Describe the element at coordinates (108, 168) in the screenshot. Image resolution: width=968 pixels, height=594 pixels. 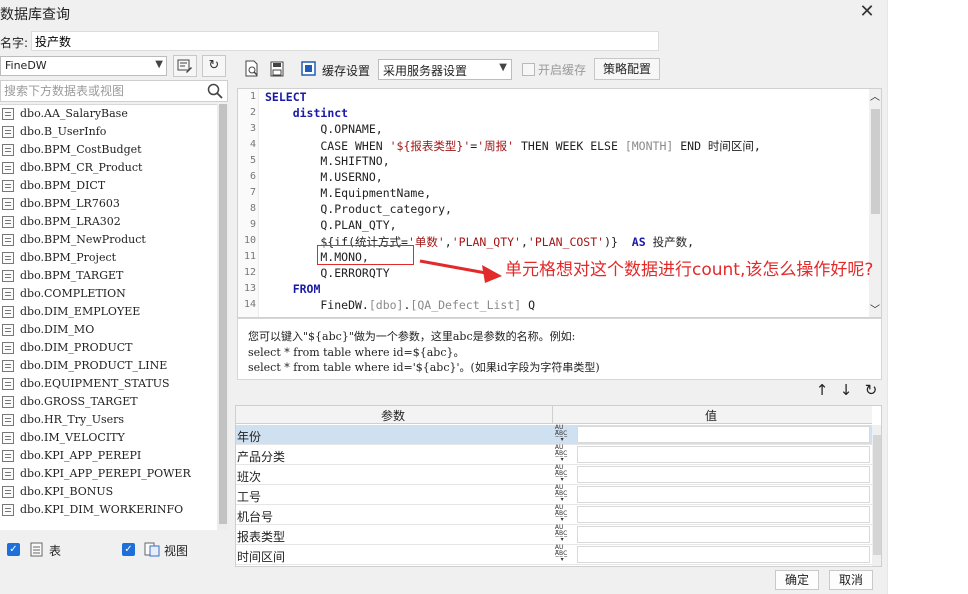
I see `table-list-item: dbo.BPM_CR_Product` at that location.